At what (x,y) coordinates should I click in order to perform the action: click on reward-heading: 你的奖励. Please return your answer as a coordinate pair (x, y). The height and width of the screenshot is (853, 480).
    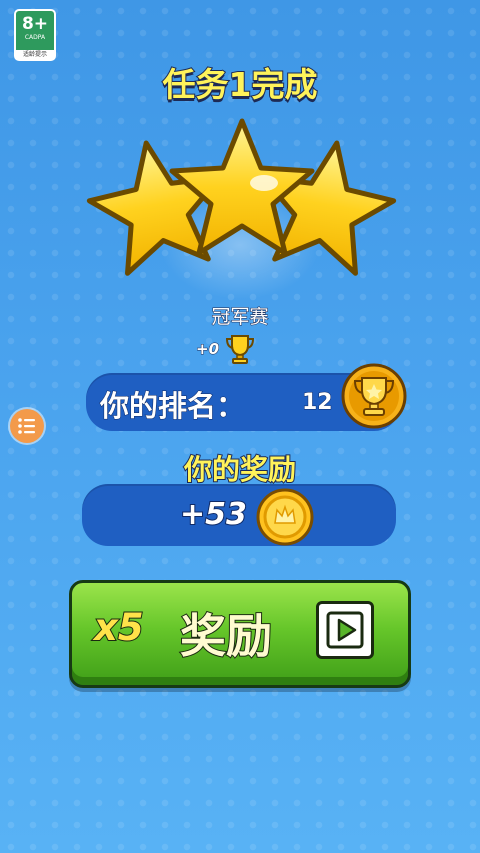
    Looking at the image, I should click on (240, 469).